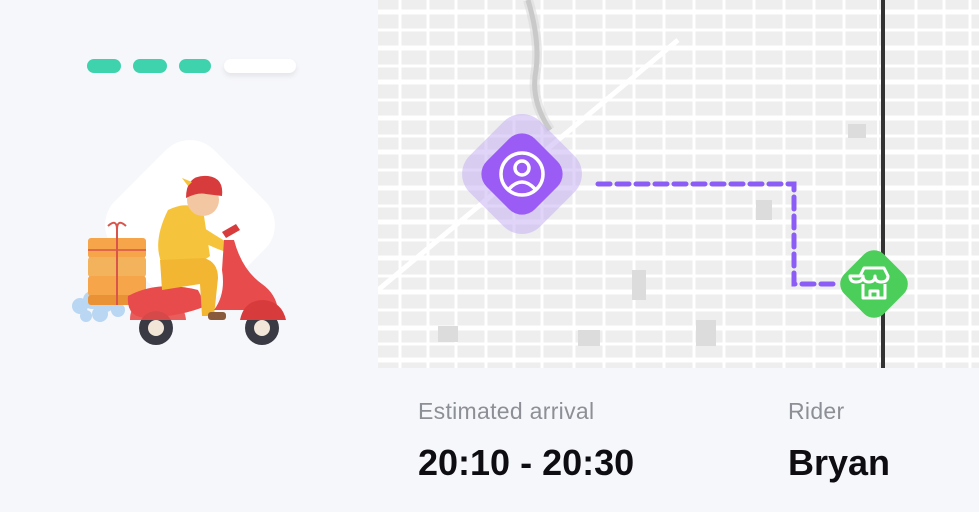 The image size is (979, 512). I want to click on delivery-rider-illustration, so click(179, 242).